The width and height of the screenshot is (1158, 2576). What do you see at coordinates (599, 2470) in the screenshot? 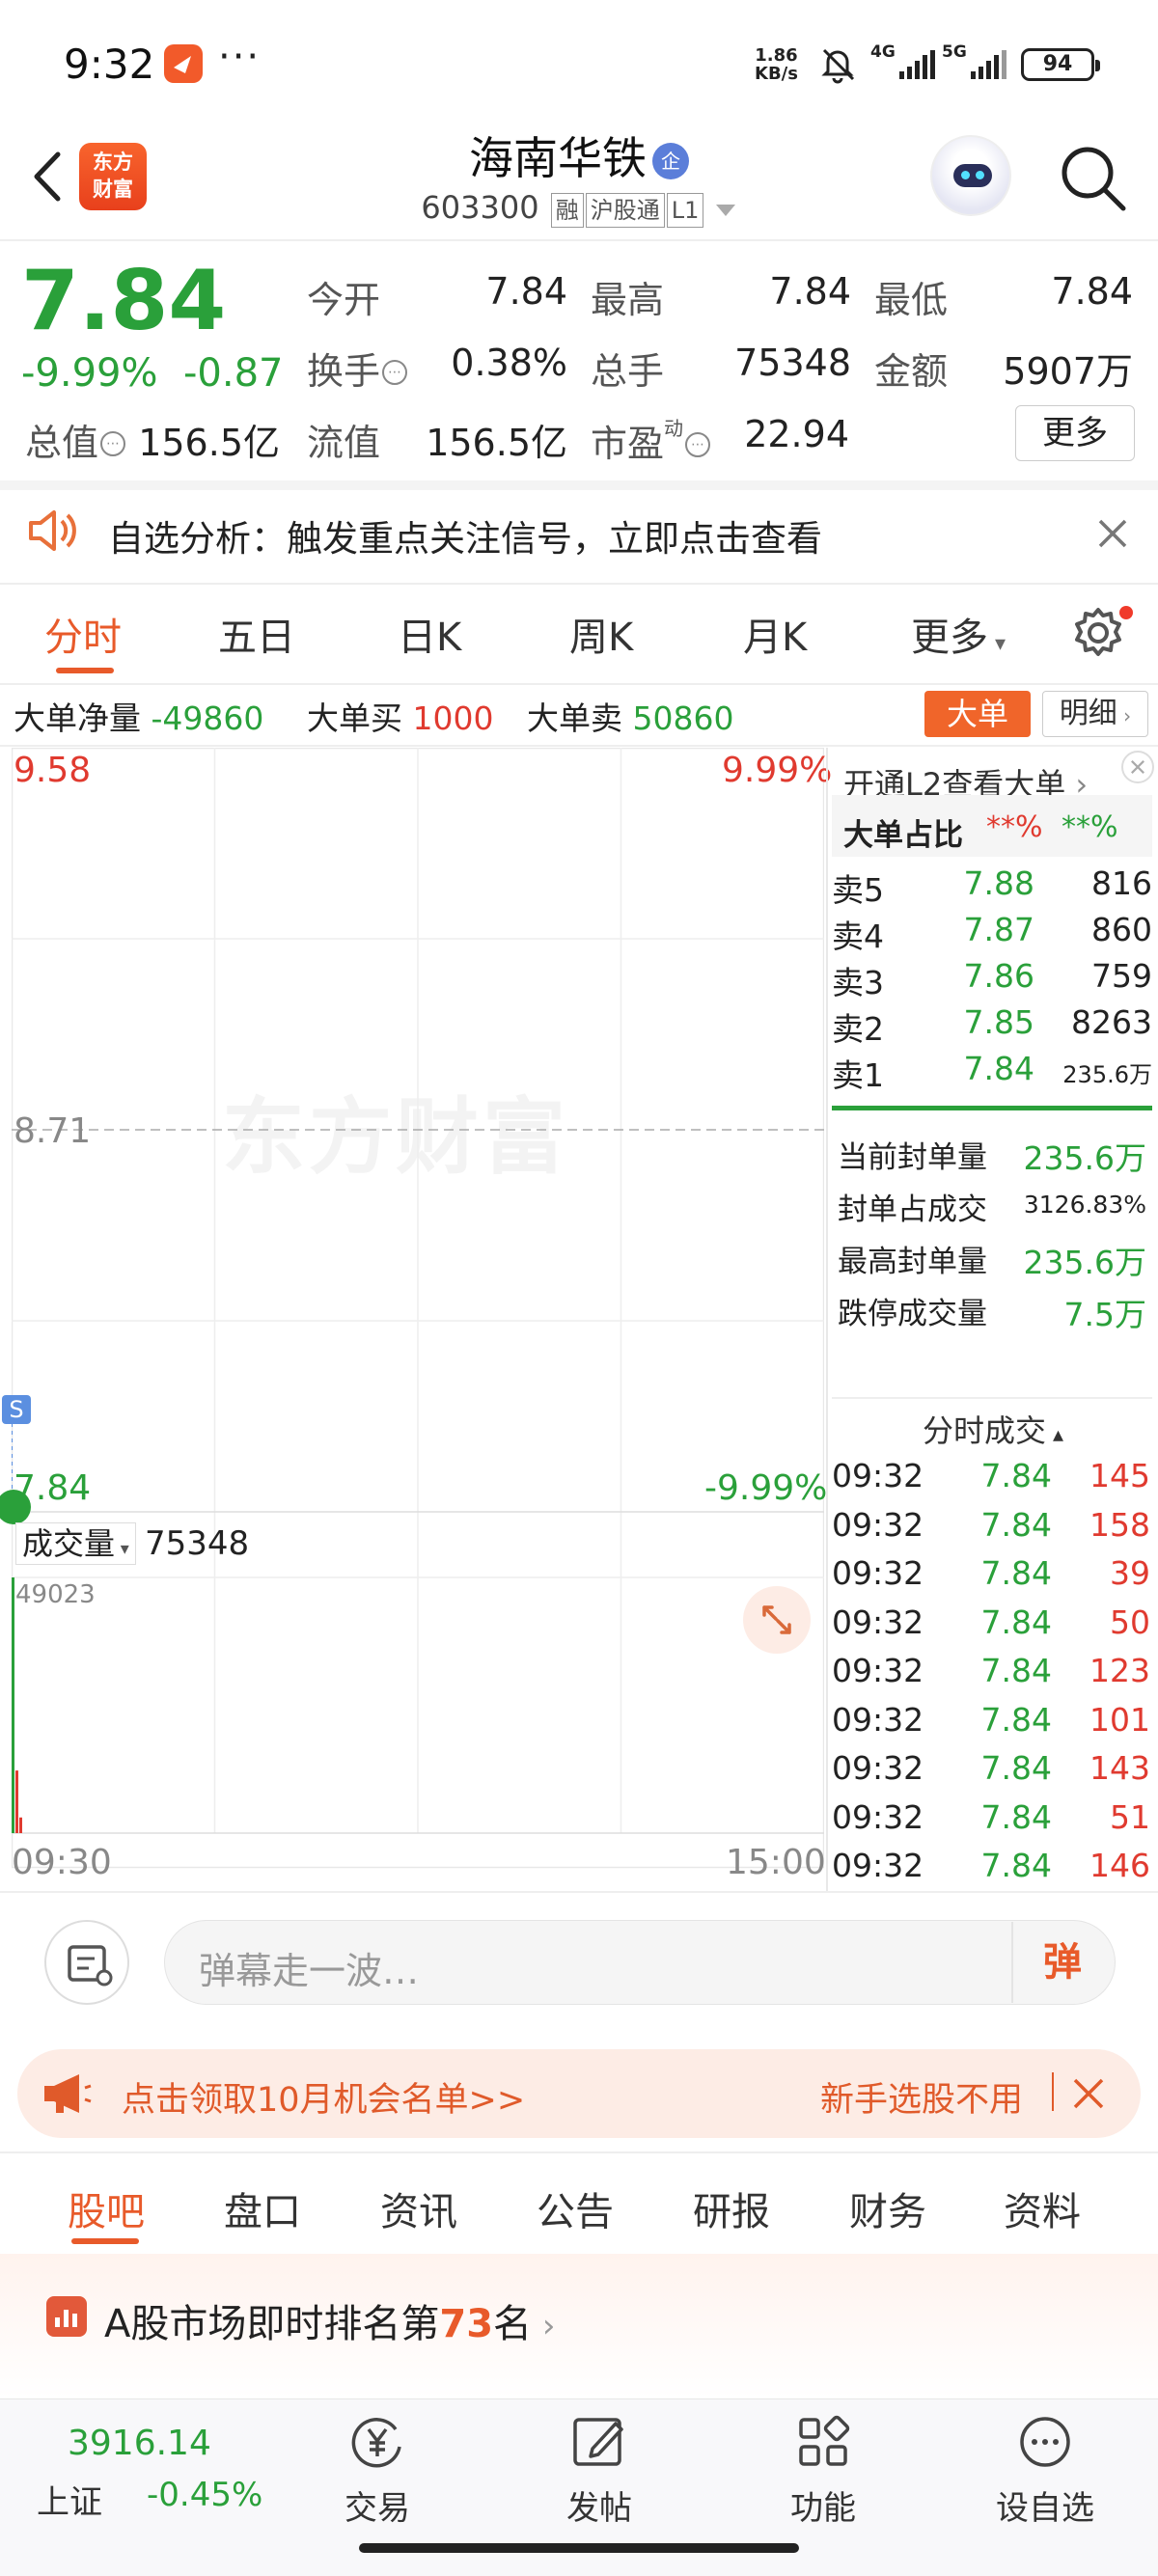
I see `nav-post: 发帖` at bounding box center [599, 2470].